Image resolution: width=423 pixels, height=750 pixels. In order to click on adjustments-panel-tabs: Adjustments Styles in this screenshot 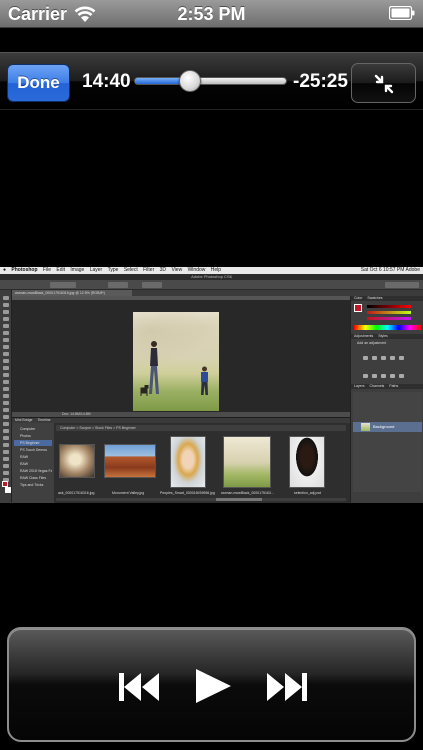, I will do `click(387, 336)`.